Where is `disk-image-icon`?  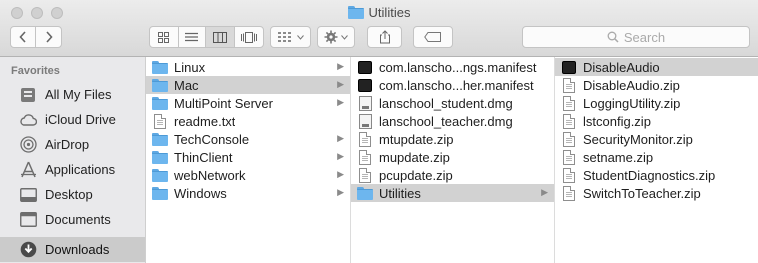
disk-image-icon is located at coordinates (365, 103).